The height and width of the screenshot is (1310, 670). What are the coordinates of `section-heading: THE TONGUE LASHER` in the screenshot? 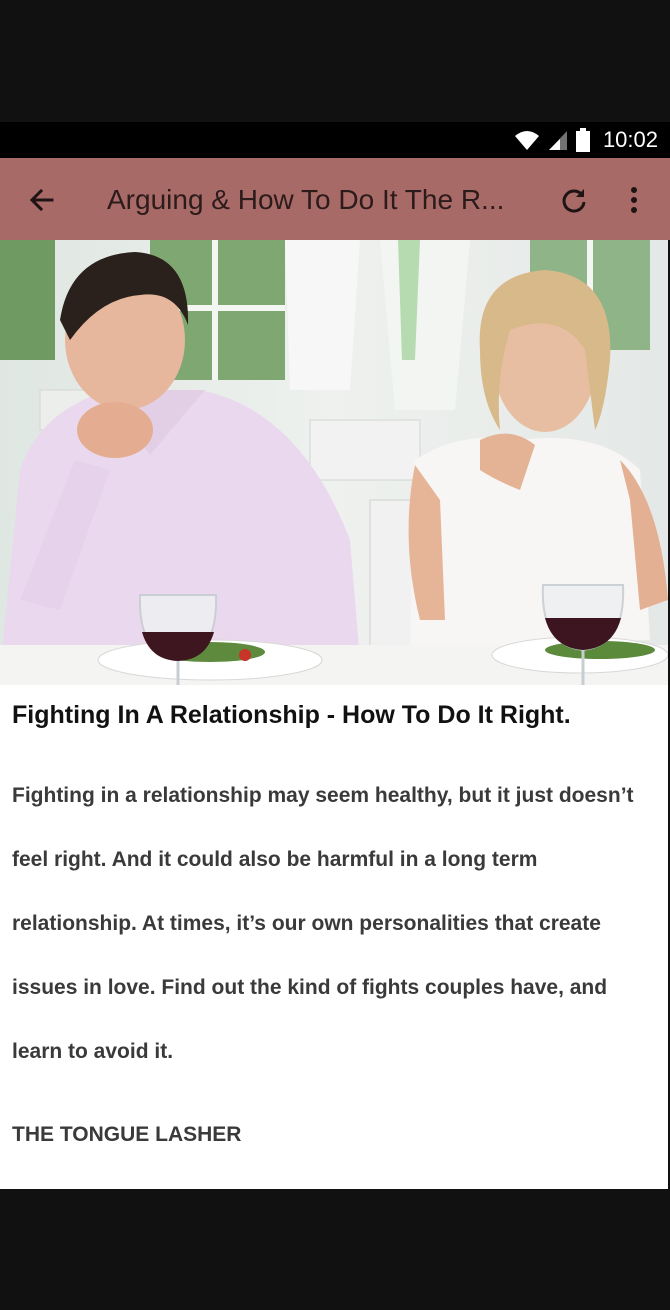 It's located at (127, 1134).